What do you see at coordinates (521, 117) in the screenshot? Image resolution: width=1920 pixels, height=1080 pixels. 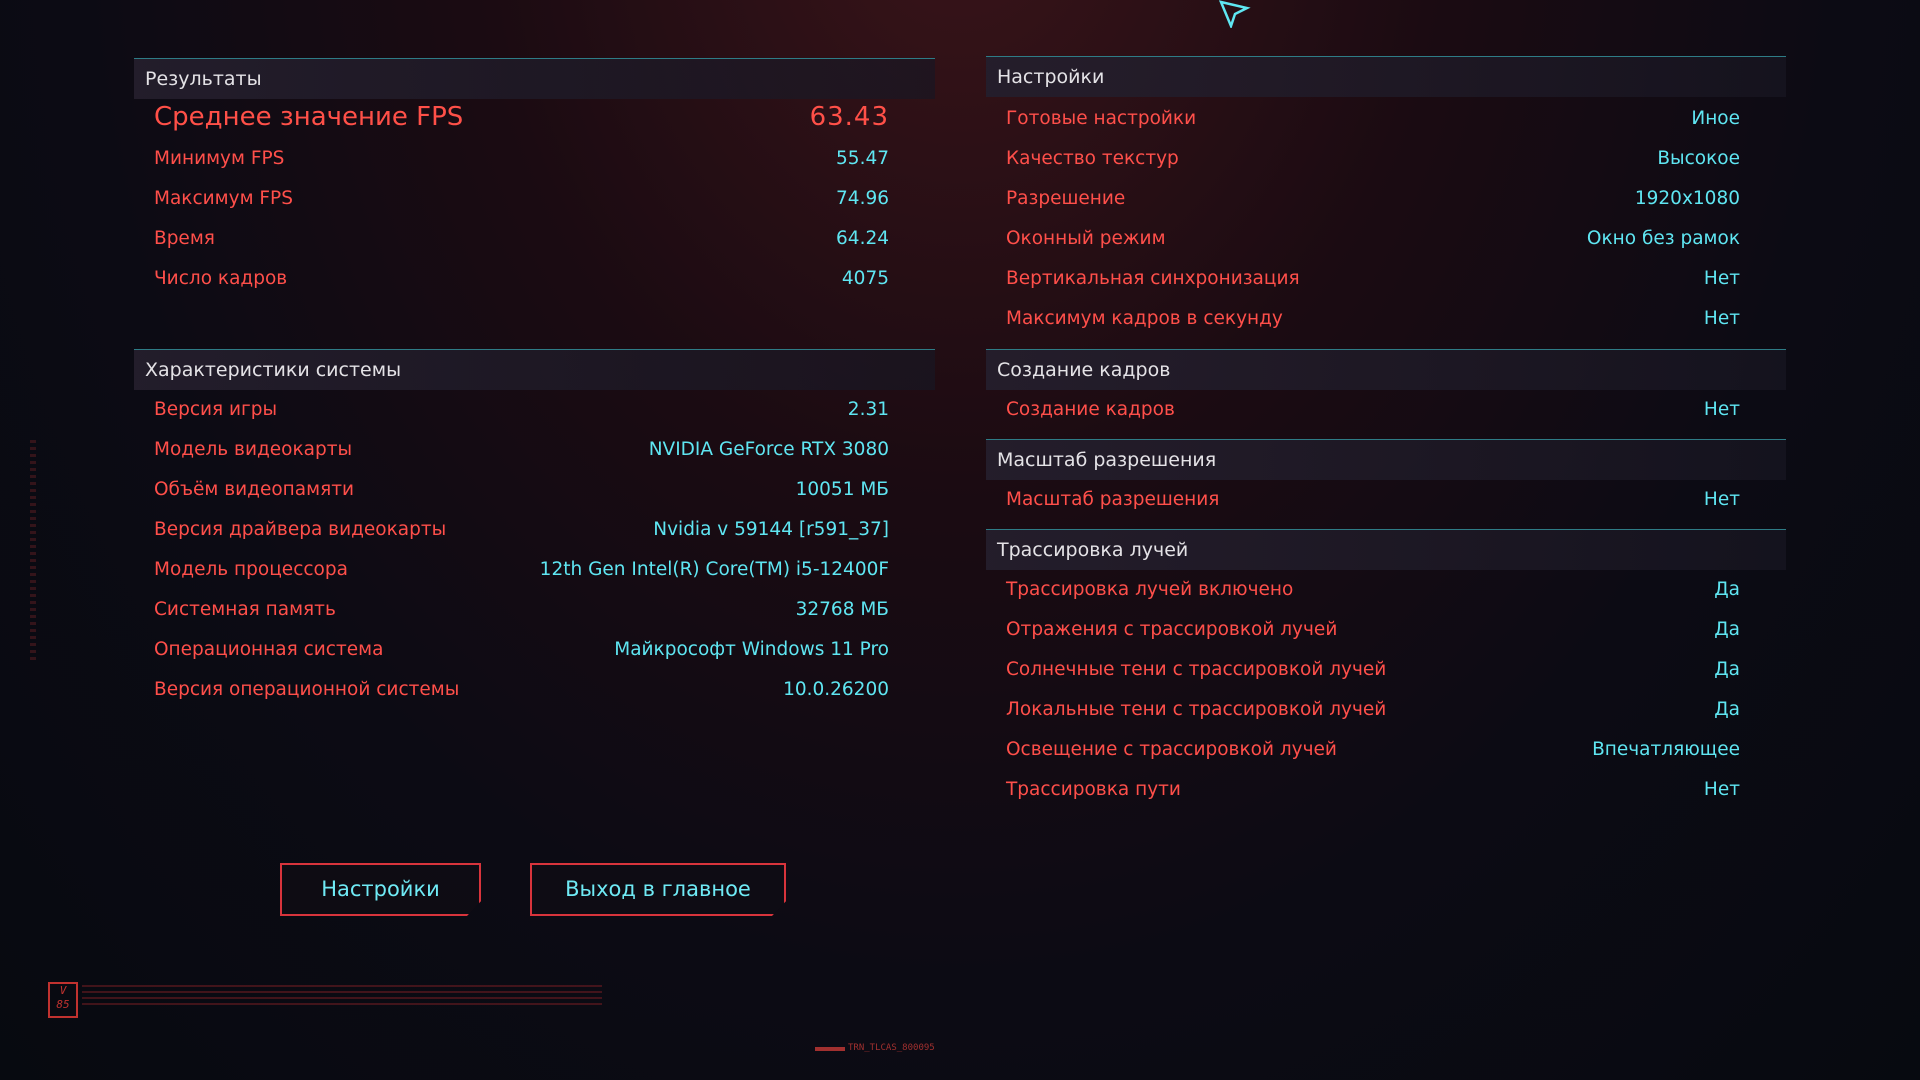 I see `avg-fps-row: Среднее значение FPS 63.43` at bounding box center [521, 117].